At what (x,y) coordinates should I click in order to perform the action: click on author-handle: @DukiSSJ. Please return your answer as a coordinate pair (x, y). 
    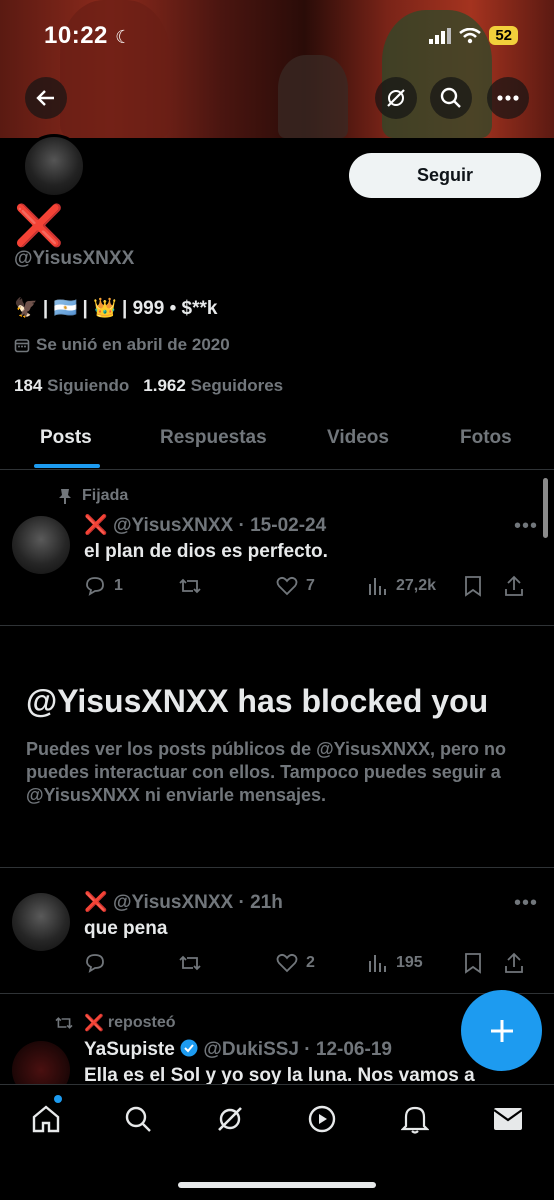
    Looking at the image, I should click on (251, 1049).